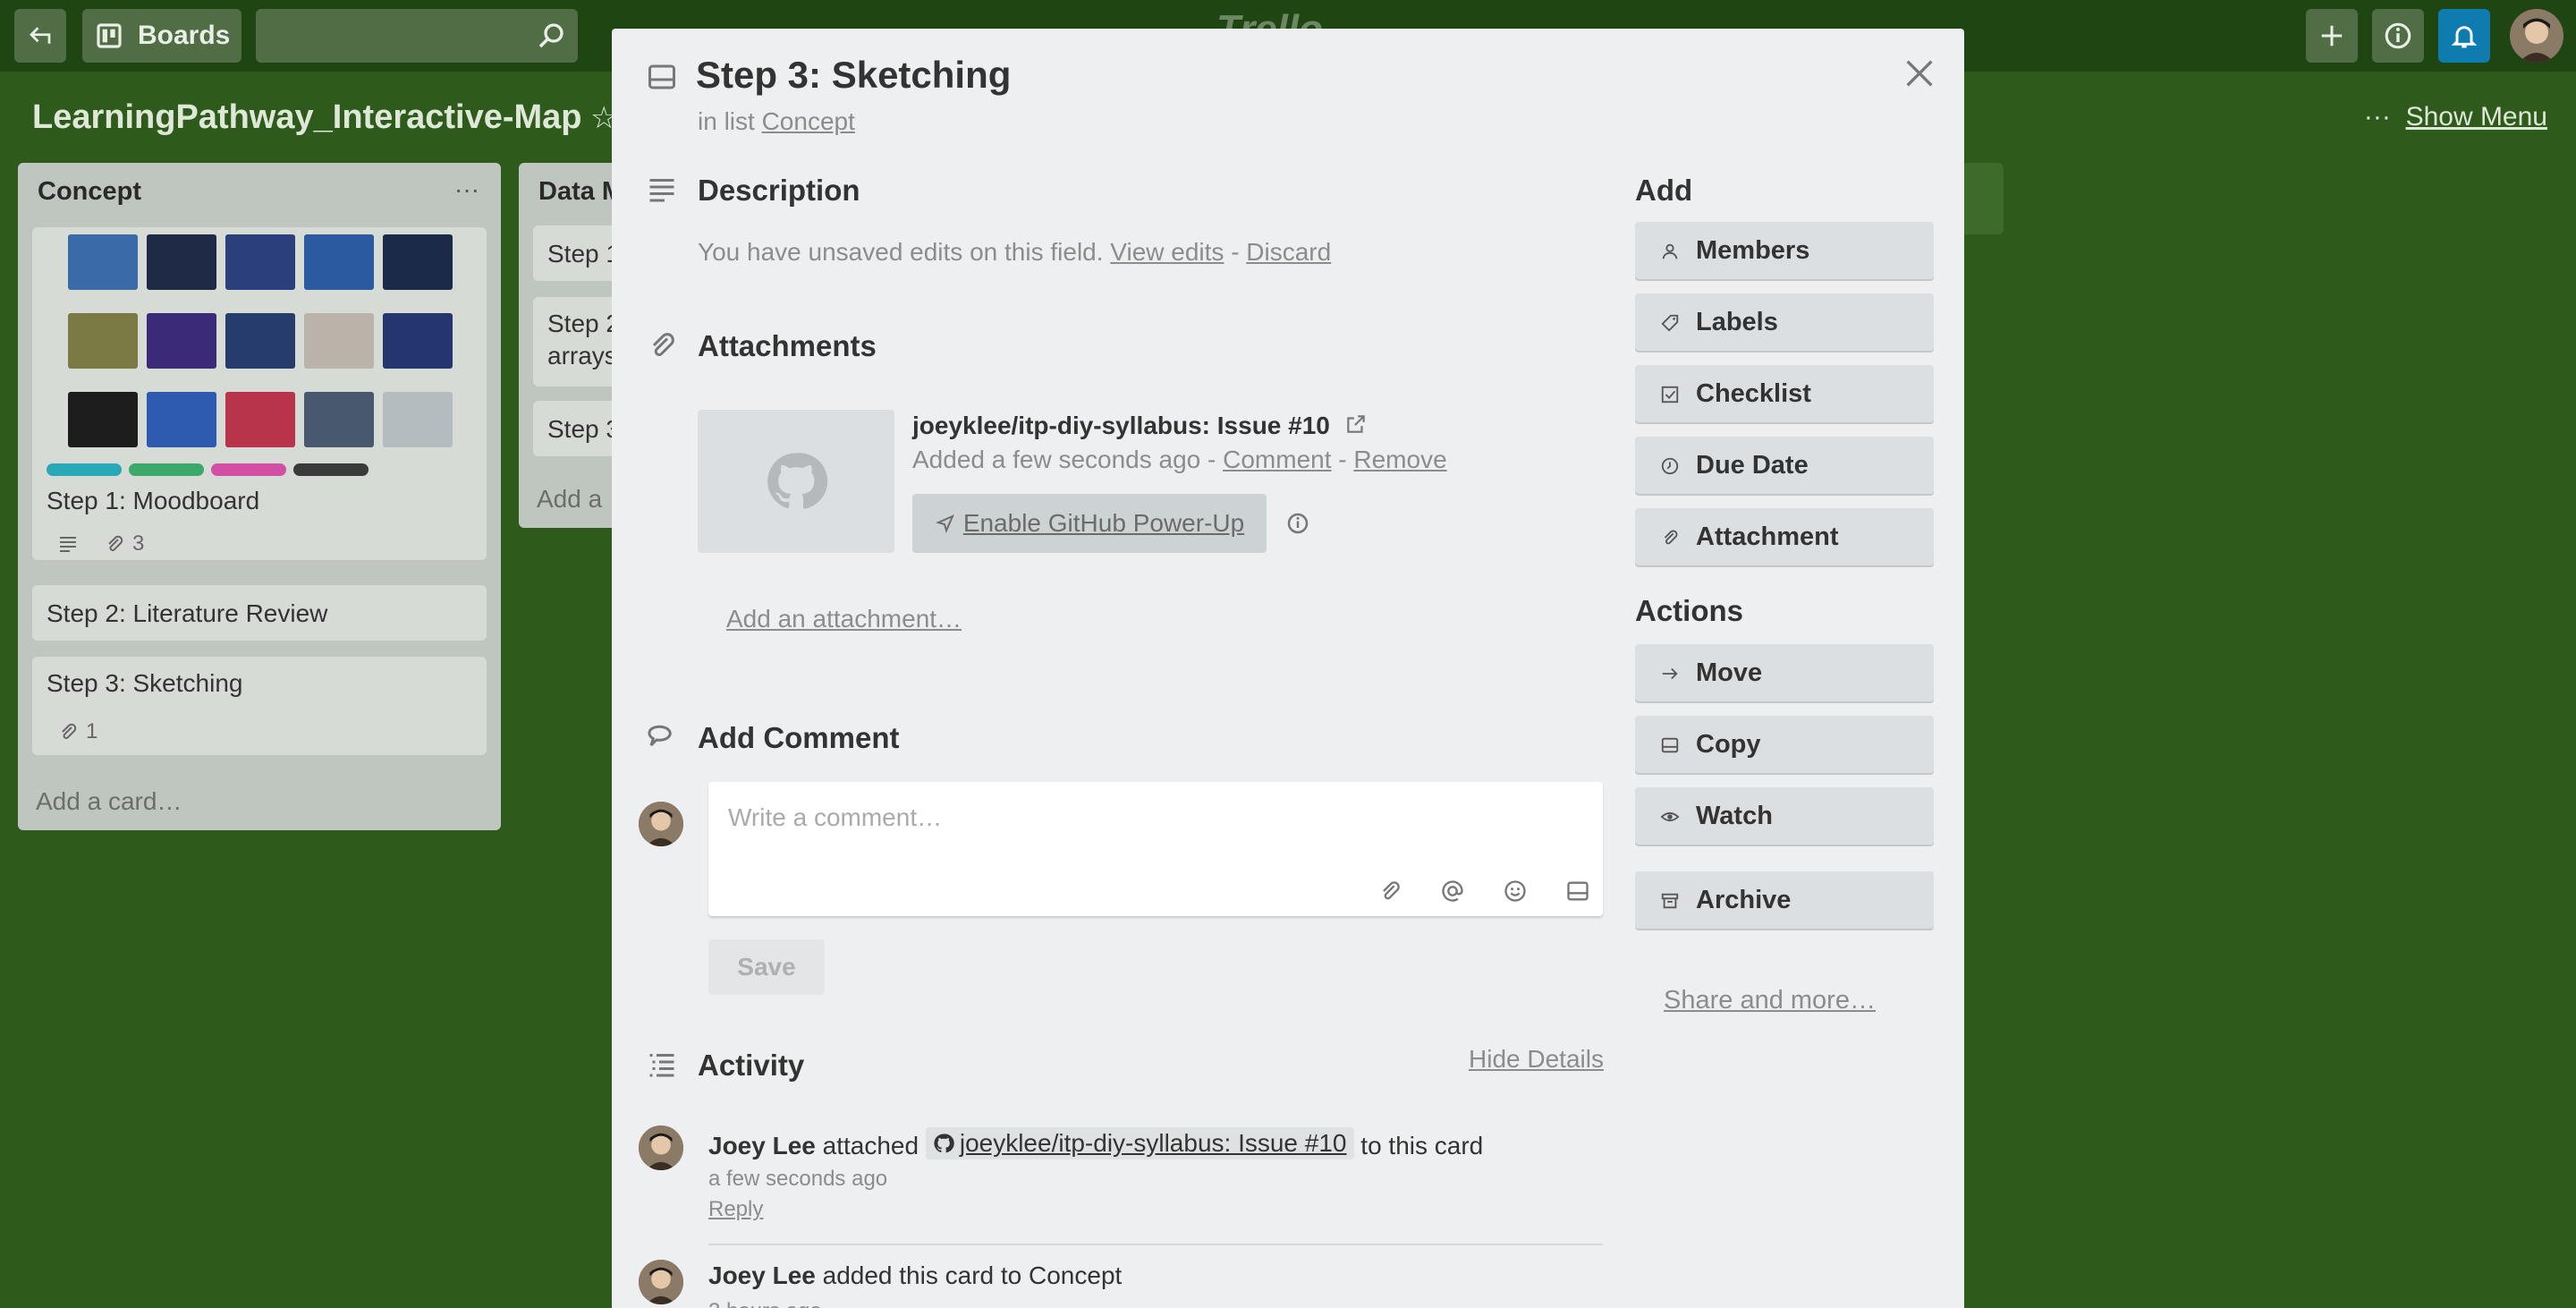  Describe the element at coordinates (779, 190) in the screenshot. I see `description-heading: Description` at that location.